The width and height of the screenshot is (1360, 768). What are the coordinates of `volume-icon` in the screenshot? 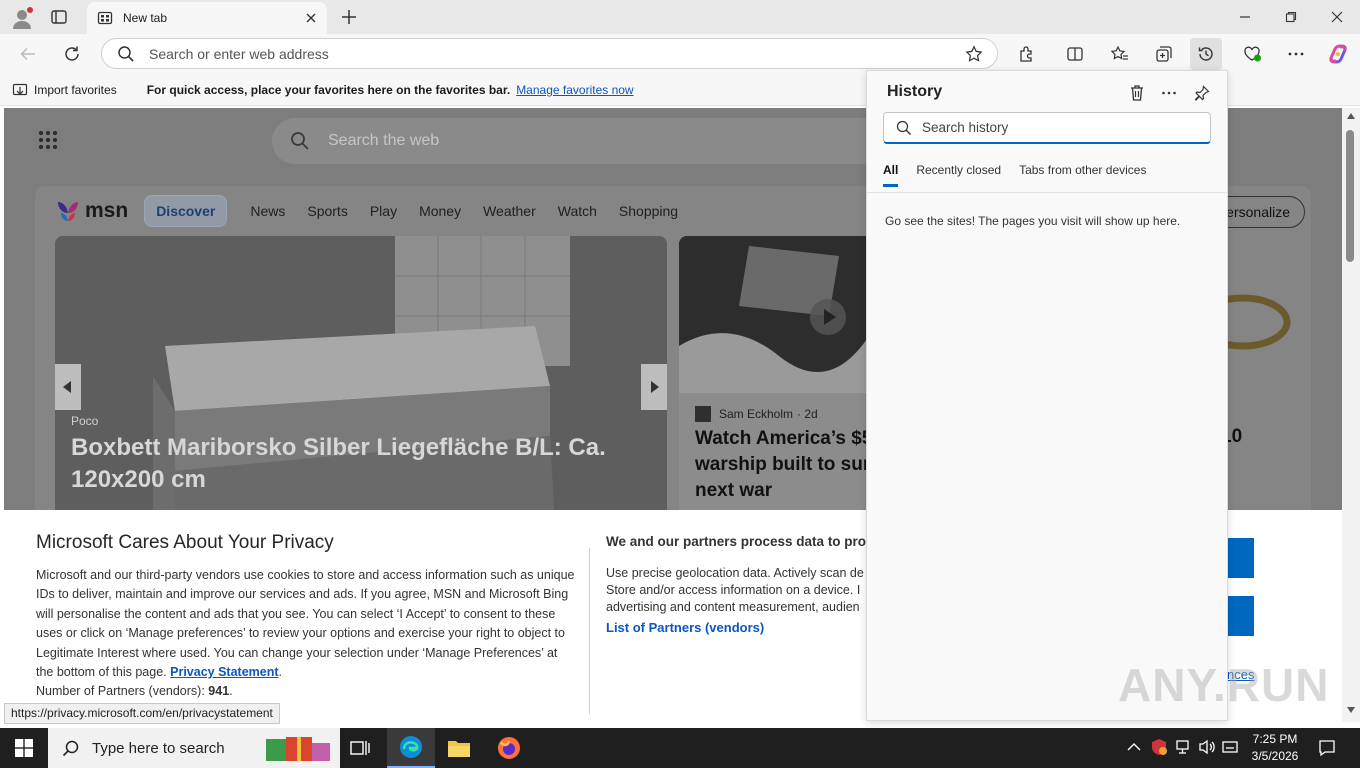 It's located at (1207, 747).